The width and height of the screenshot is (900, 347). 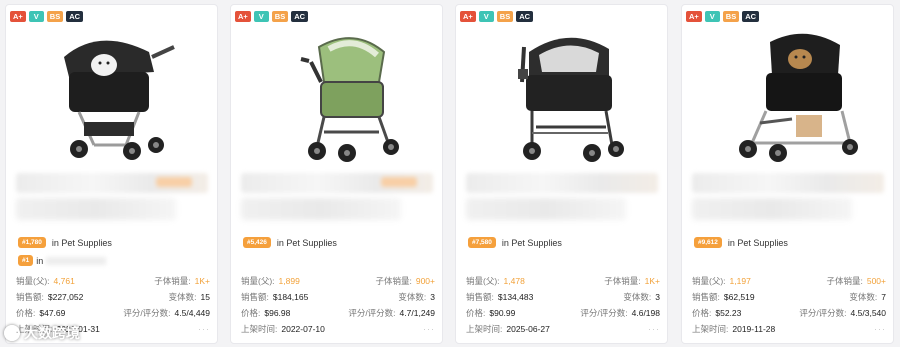 I want to click on price-value: $47.69, so click(x=52, y=313).